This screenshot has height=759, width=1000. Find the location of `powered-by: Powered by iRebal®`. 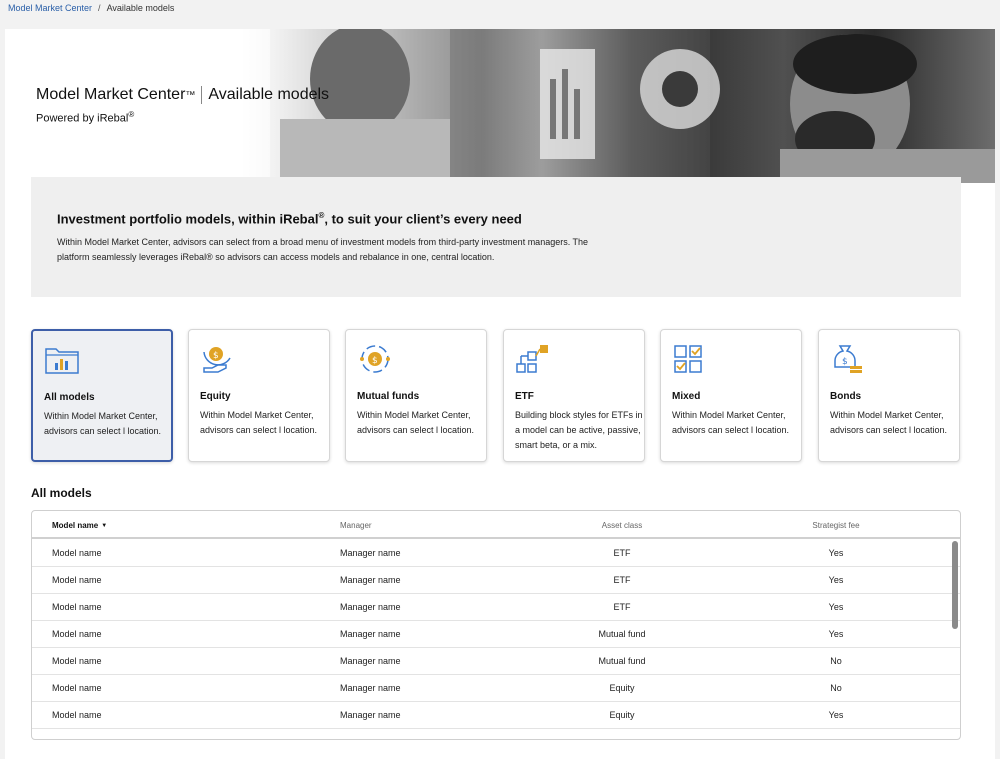

powered-by: Powered by iRebal® is located at coordinates (85, 117).